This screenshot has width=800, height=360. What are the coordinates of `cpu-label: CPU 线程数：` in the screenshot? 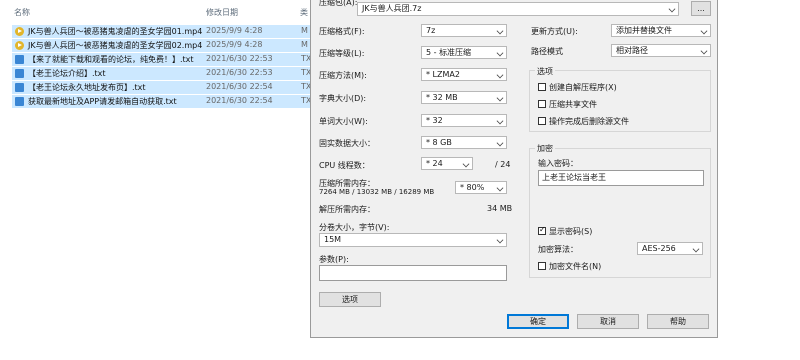 It's located at (344, 165).